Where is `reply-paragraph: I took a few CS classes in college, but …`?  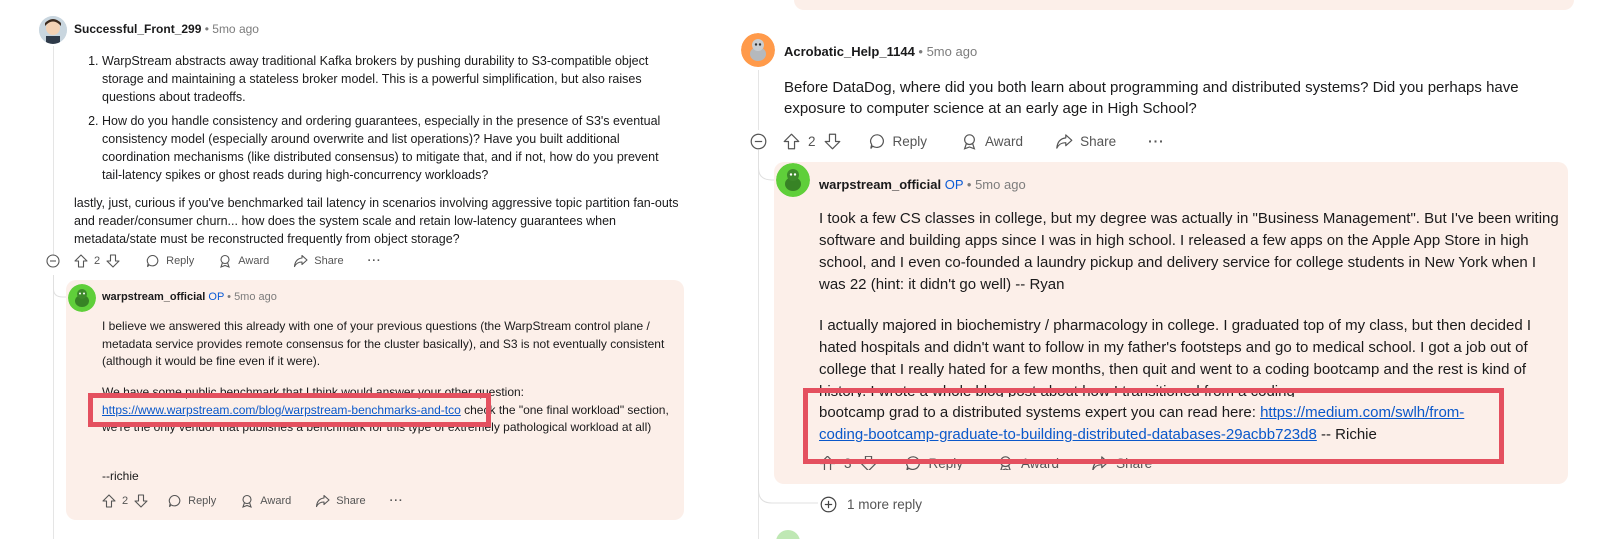 reply-paragraph: I took a few CS classes in college, but … is located at coordinates (1189, 251).